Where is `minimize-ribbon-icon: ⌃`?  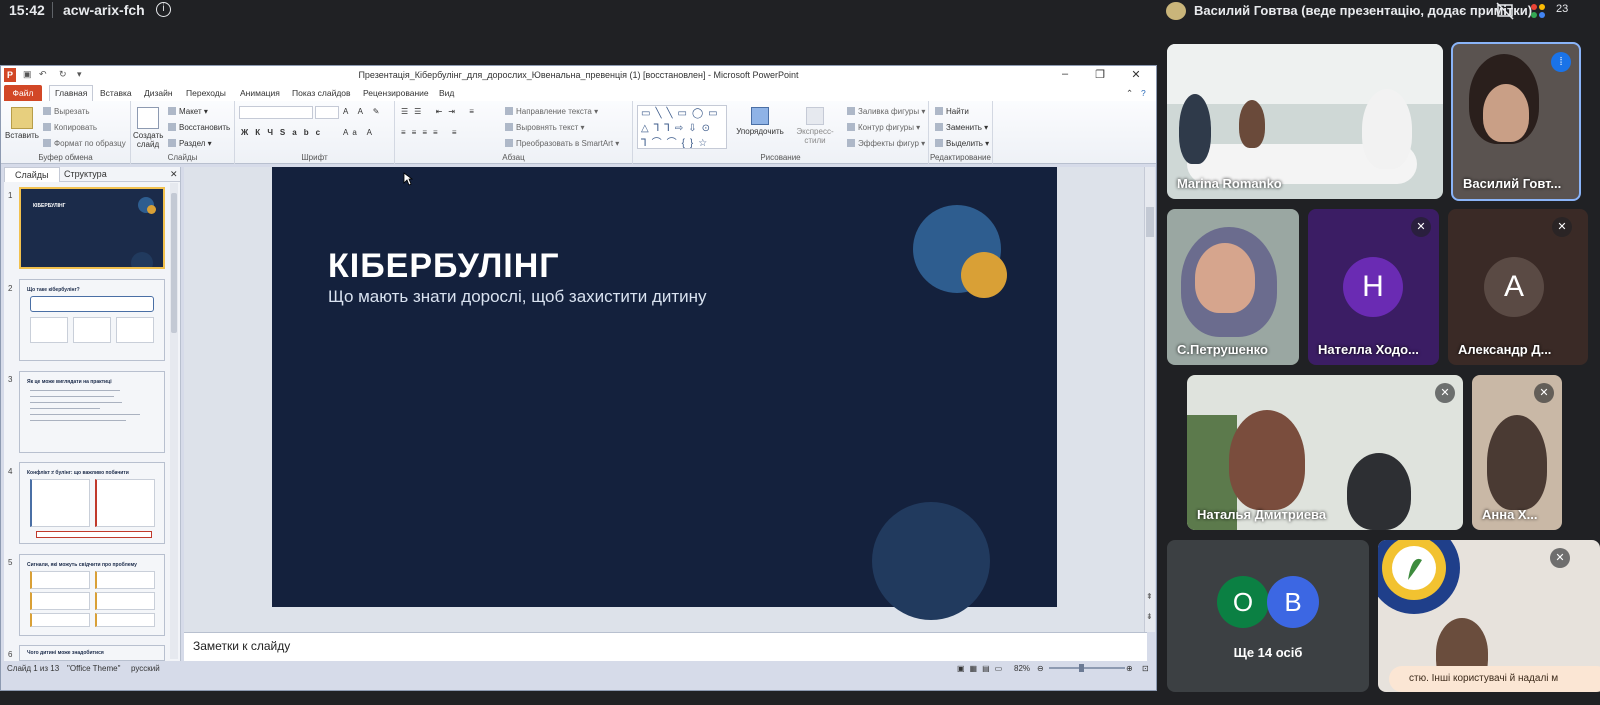
minimize-ribbon-icon: ⌃ is located at coordinates (1129, 93).